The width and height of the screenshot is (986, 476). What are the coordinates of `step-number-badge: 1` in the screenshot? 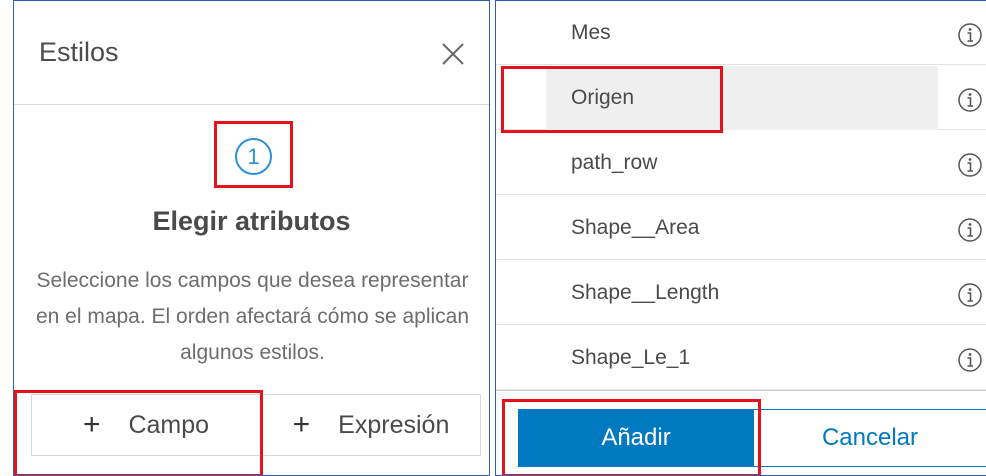 It's located at (253, 156).